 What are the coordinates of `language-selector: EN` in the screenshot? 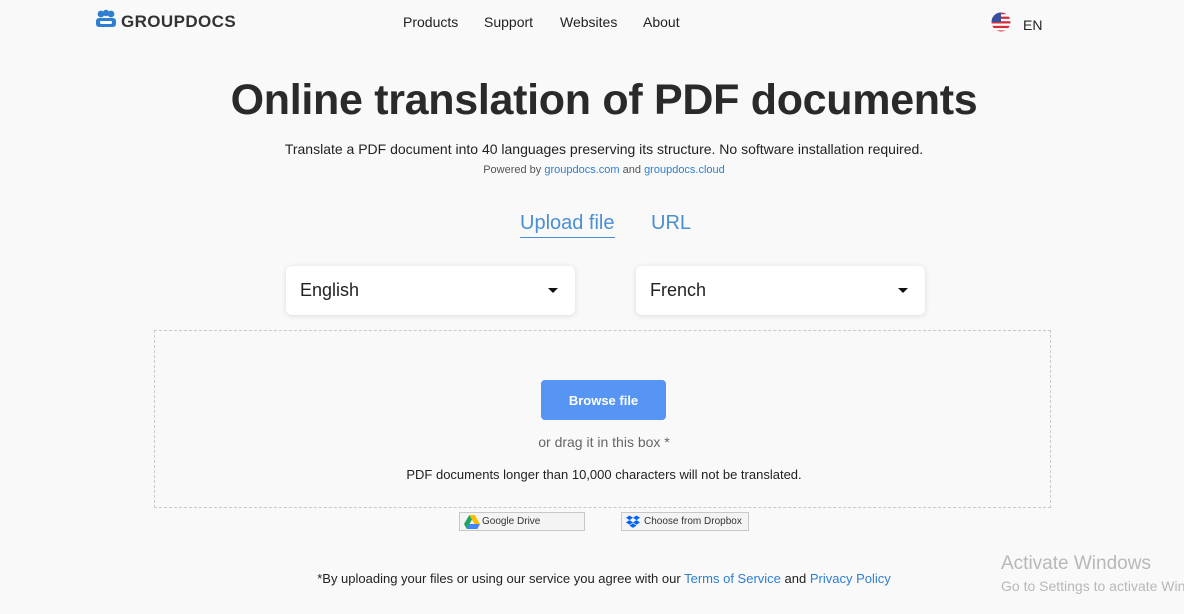 It's located at (1016, 24).